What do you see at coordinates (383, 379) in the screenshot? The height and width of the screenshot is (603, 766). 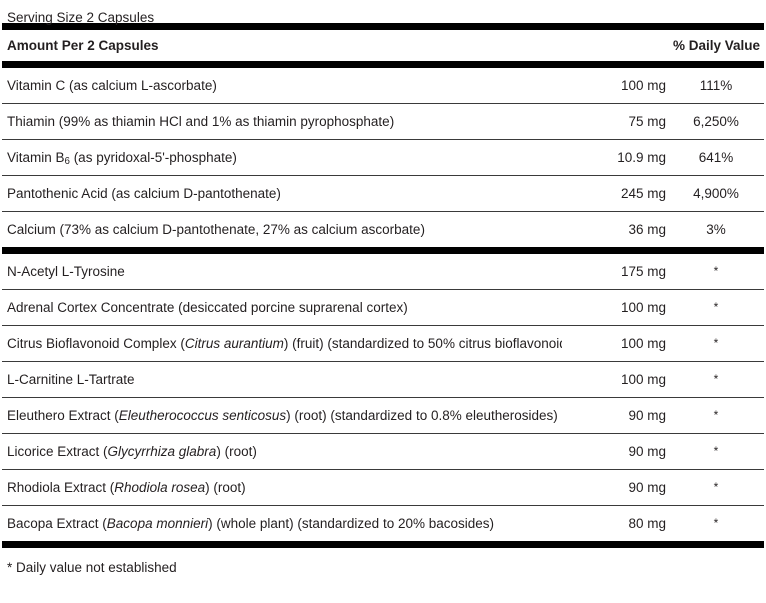 I see `ingredient-row: L-Carnitine L-Tartrate 100 mg *` at bounding box center [383, 379].